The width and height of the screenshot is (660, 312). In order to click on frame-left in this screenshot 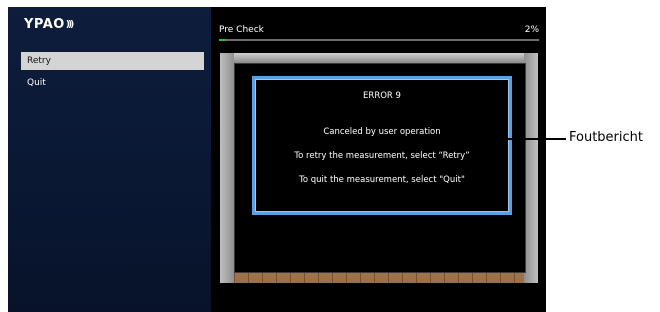, I will do `click(227, 168)`.